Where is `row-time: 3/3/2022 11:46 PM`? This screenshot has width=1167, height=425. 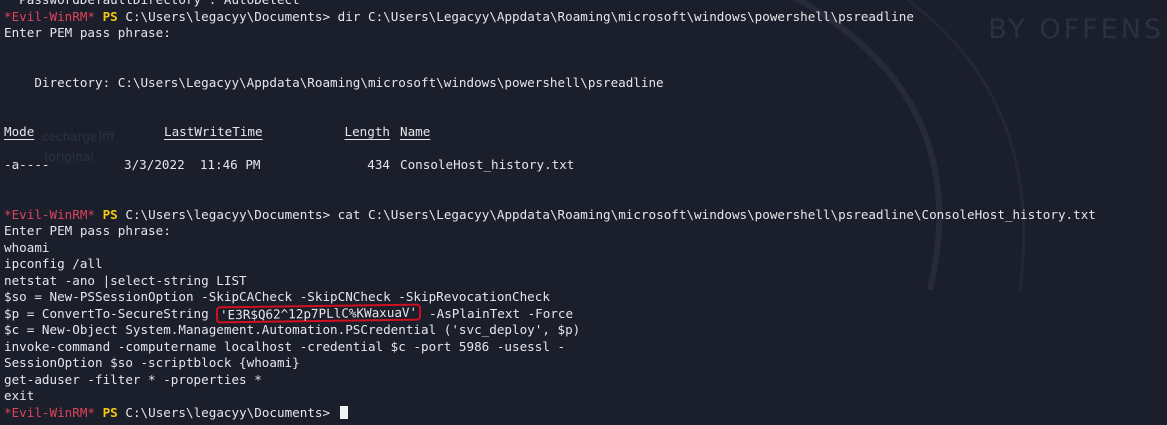 row-time: 3/3/2022 11:46 PM is located at coordinates (192, 164).